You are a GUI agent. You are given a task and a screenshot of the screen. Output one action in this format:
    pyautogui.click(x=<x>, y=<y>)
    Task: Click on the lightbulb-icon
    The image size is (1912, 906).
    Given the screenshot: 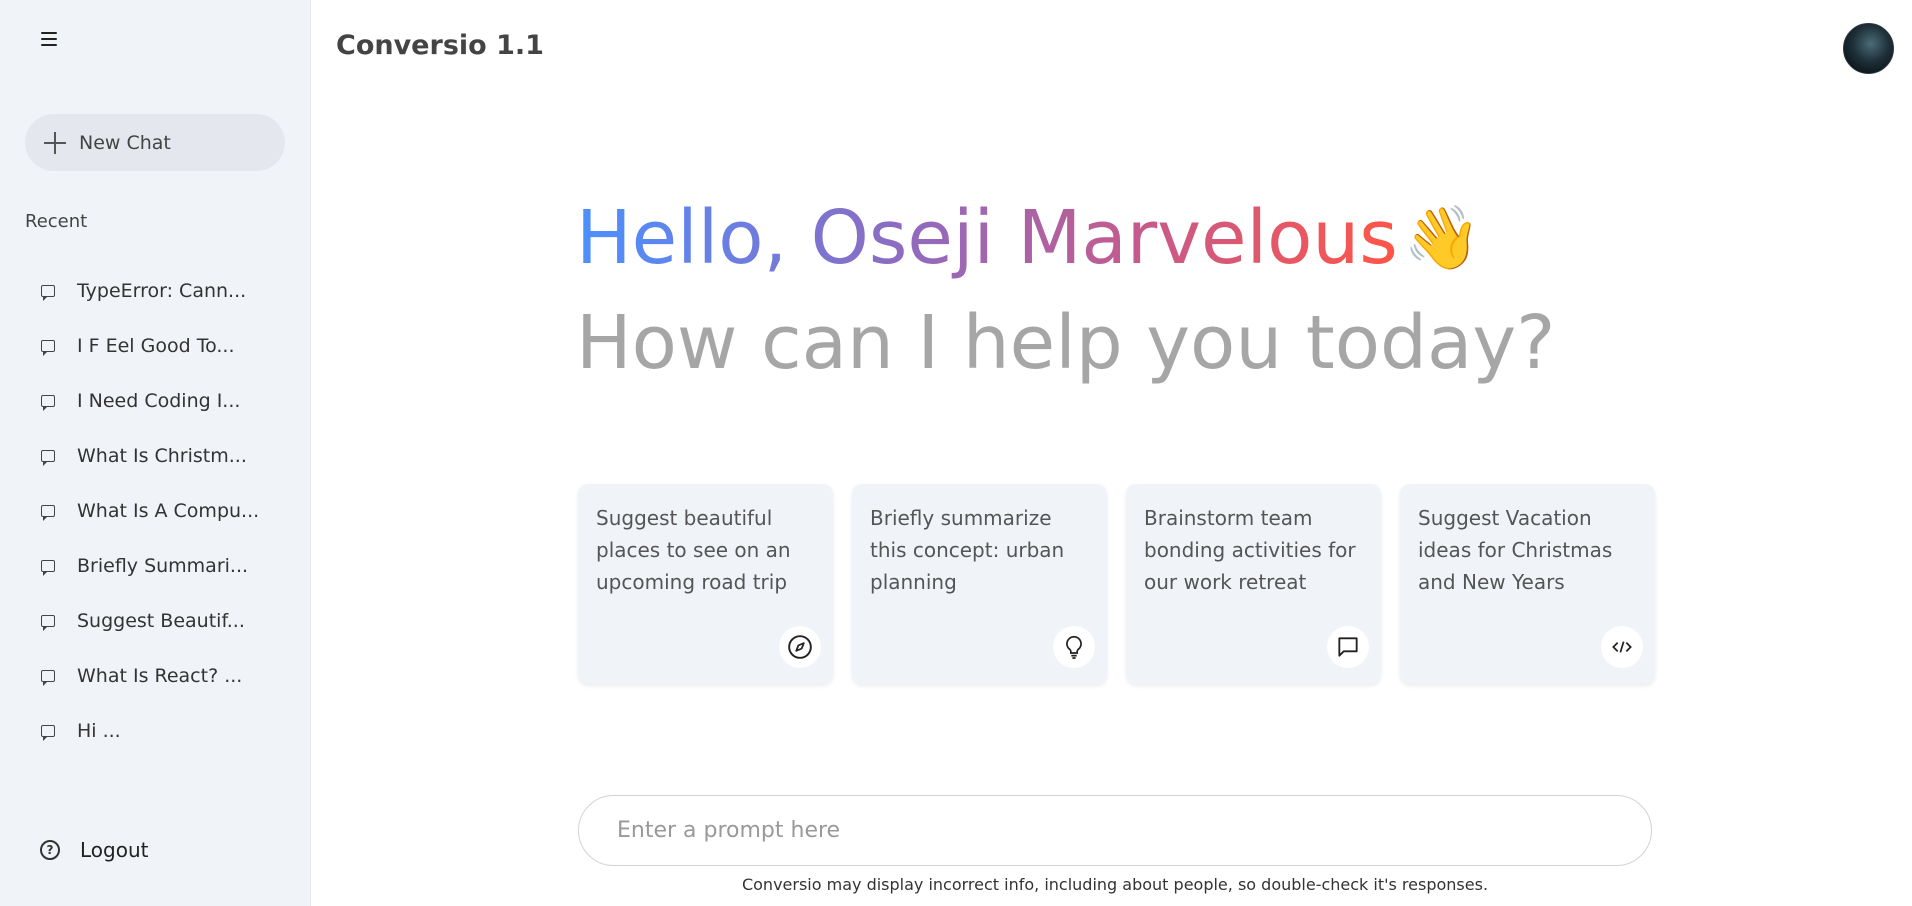 What is the action you would take?
    pyautogui.click(x=1074, y=647)
    